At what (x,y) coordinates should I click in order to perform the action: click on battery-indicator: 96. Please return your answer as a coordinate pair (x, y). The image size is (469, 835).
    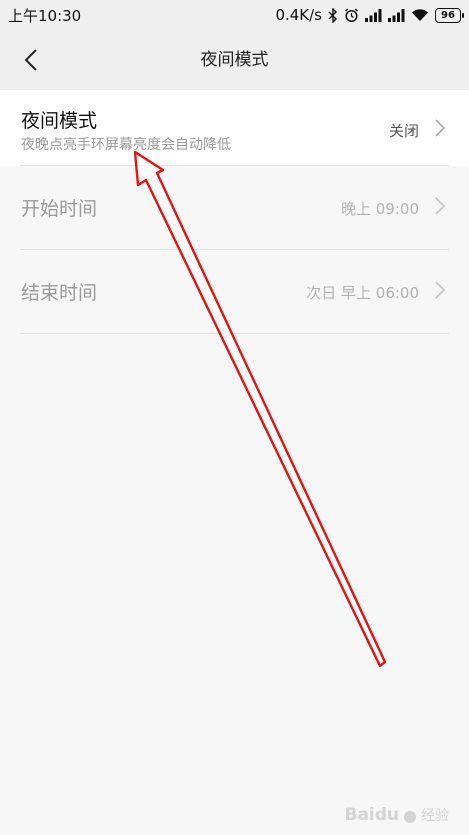
    Looking at the image, I should click on (449, 15).